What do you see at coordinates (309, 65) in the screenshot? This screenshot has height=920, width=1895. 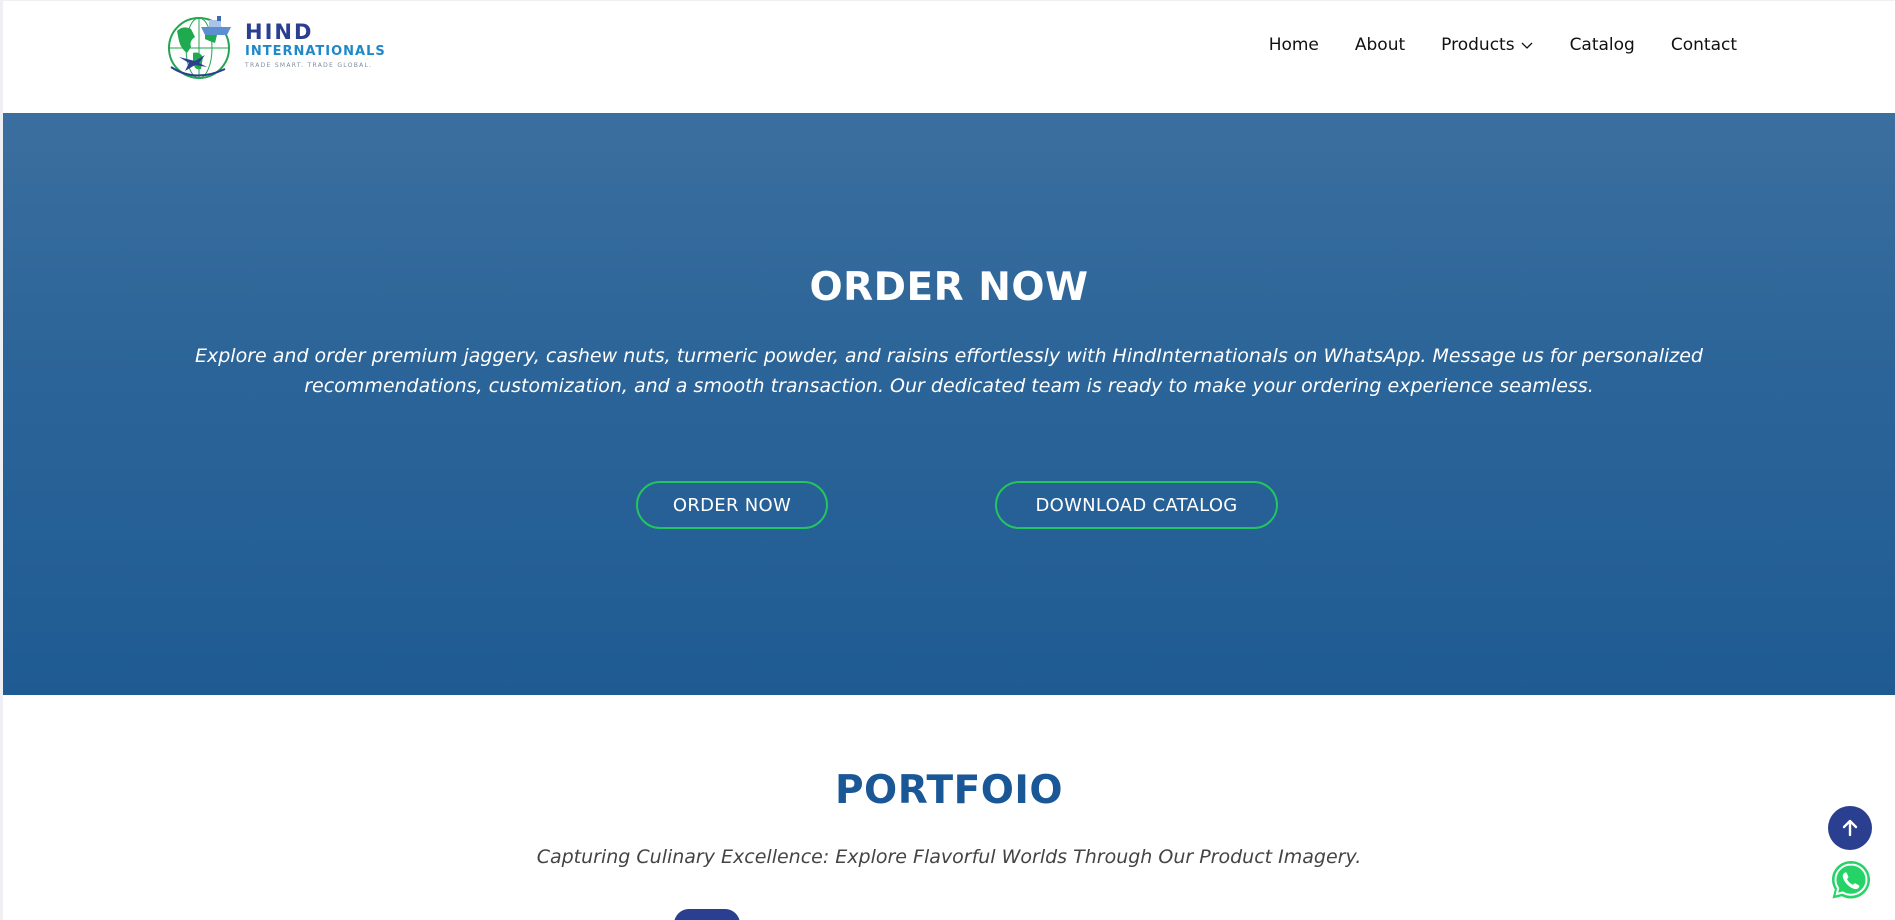 I see `logo-tagline: TRADE SMART. TRADE GLOBAL.` at bounding box center [309, 65].